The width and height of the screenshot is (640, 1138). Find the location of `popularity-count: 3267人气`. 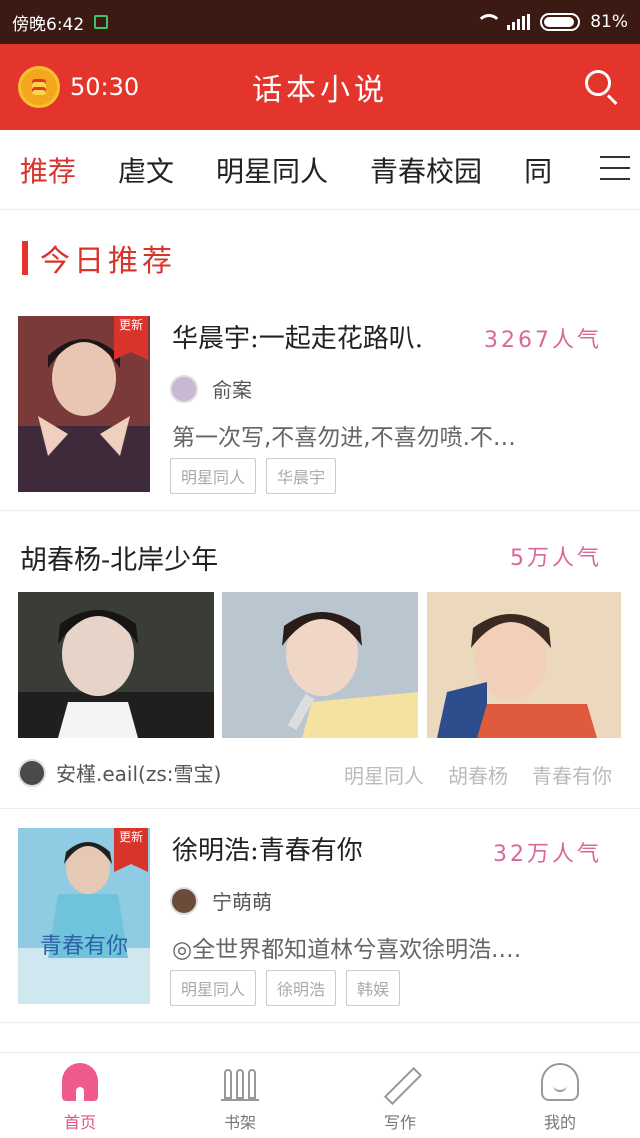

popularity-count: 3267人气 is located at coordinates (543, 340).